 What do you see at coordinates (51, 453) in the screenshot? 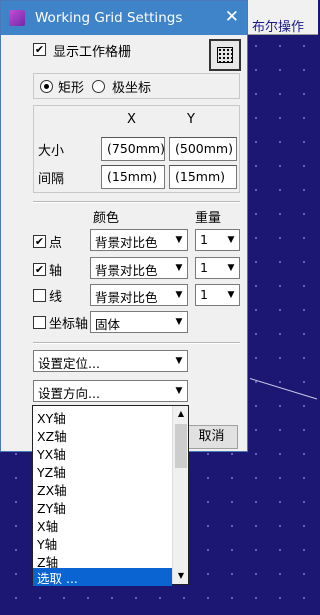
I see `dropdown-option: YX轴` at bounding box center [51, 453].